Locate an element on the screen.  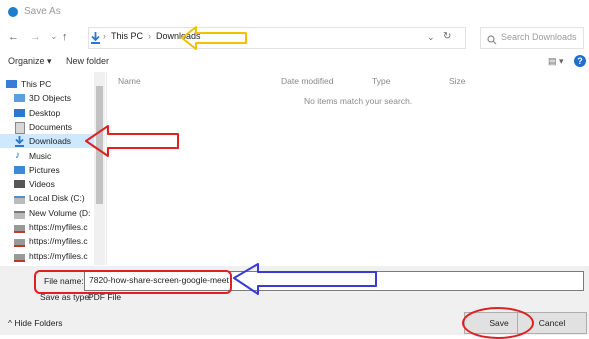
annotation-blue-arrow is located at coordinates (305, 279).